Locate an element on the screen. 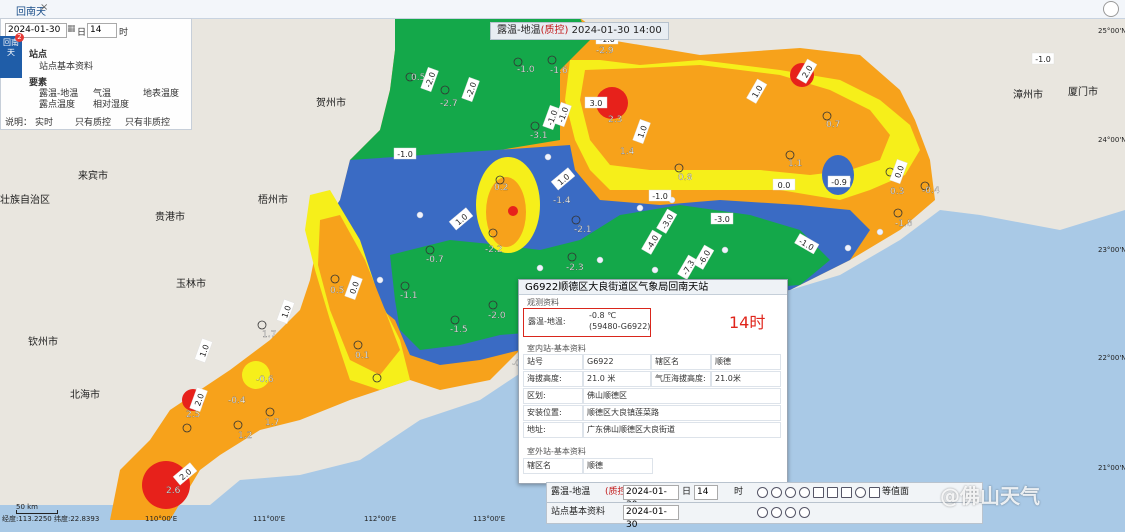  clock-icon is located at coordinates (776, 492).